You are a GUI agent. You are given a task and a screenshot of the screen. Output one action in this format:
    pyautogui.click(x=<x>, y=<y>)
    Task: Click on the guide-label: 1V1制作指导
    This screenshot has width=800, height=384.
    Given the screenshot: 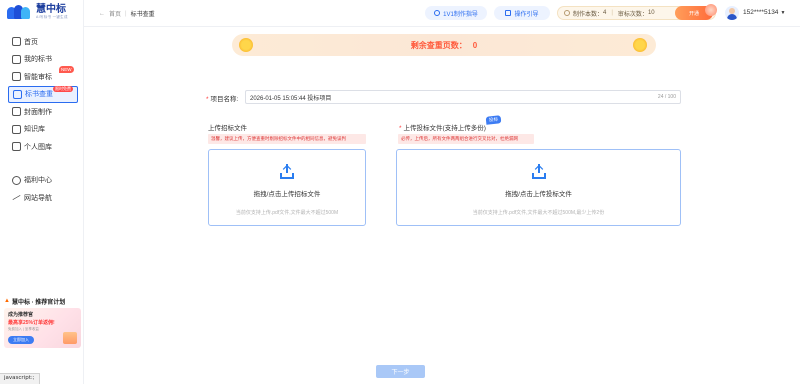 What is the action you would take?
    pyautogui.click(x=460, y=14)
    